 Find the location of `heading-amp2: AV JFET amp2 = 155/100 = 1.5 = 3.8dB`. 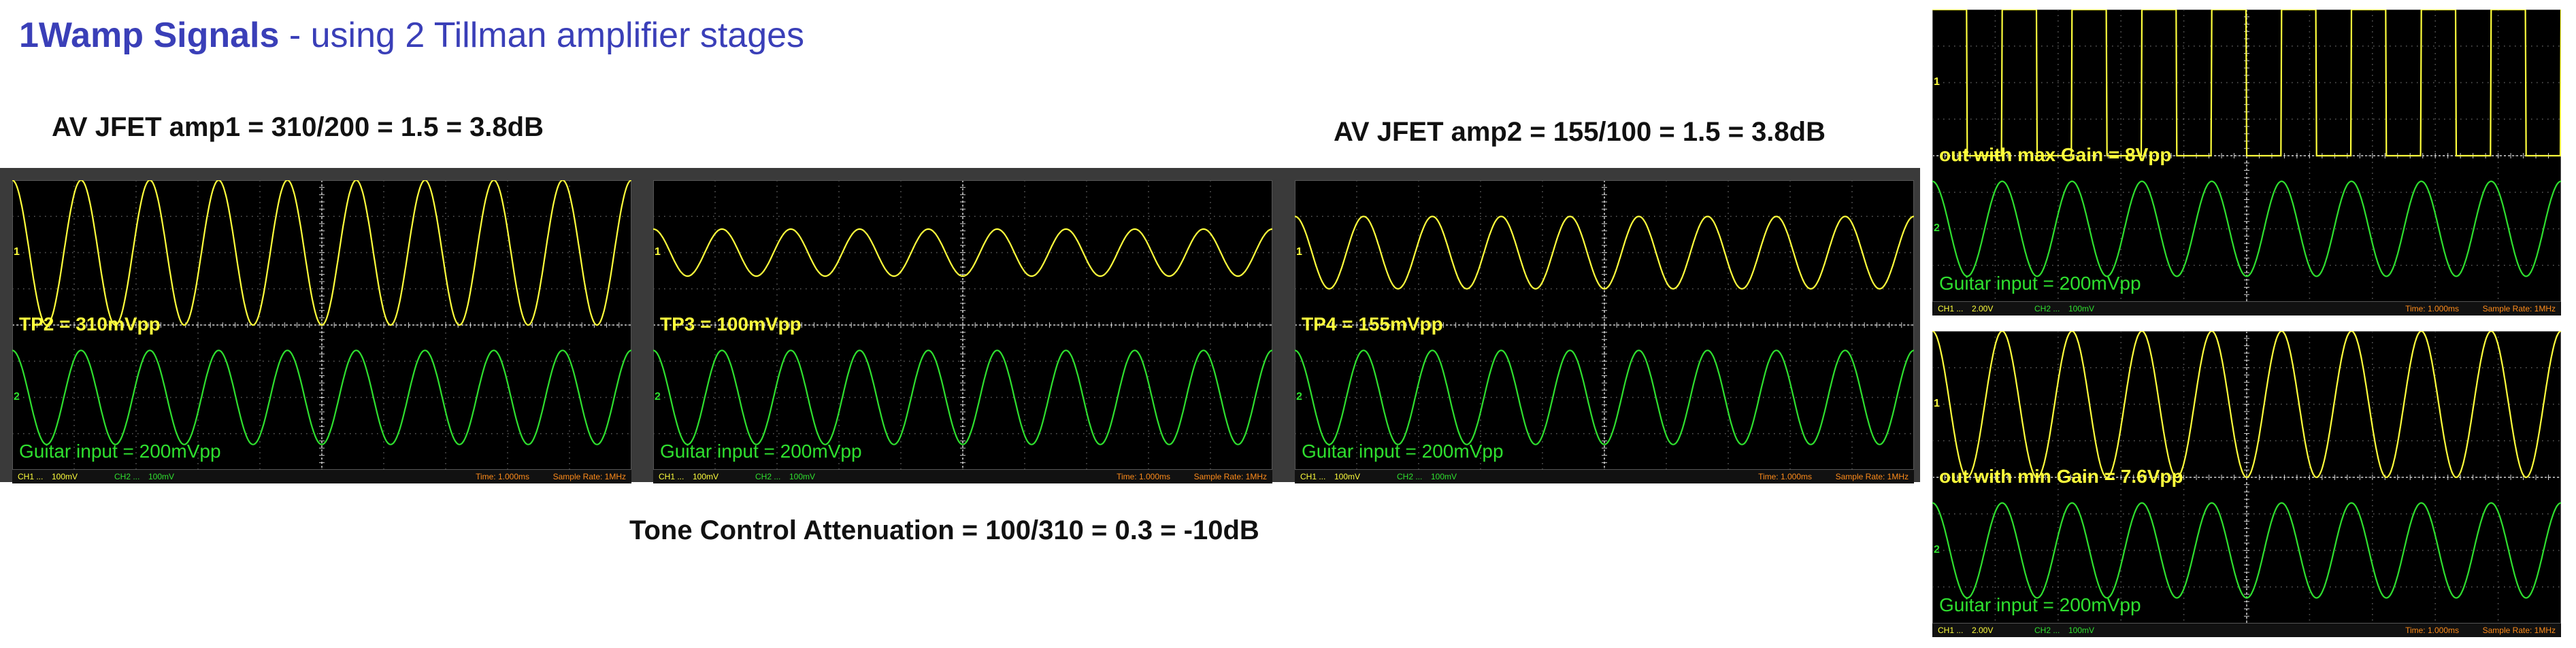

heading-amp2: AV JFET amp2 = 155/100 = 1.5 = 3.8dB is located at coordinates (1580, 132).